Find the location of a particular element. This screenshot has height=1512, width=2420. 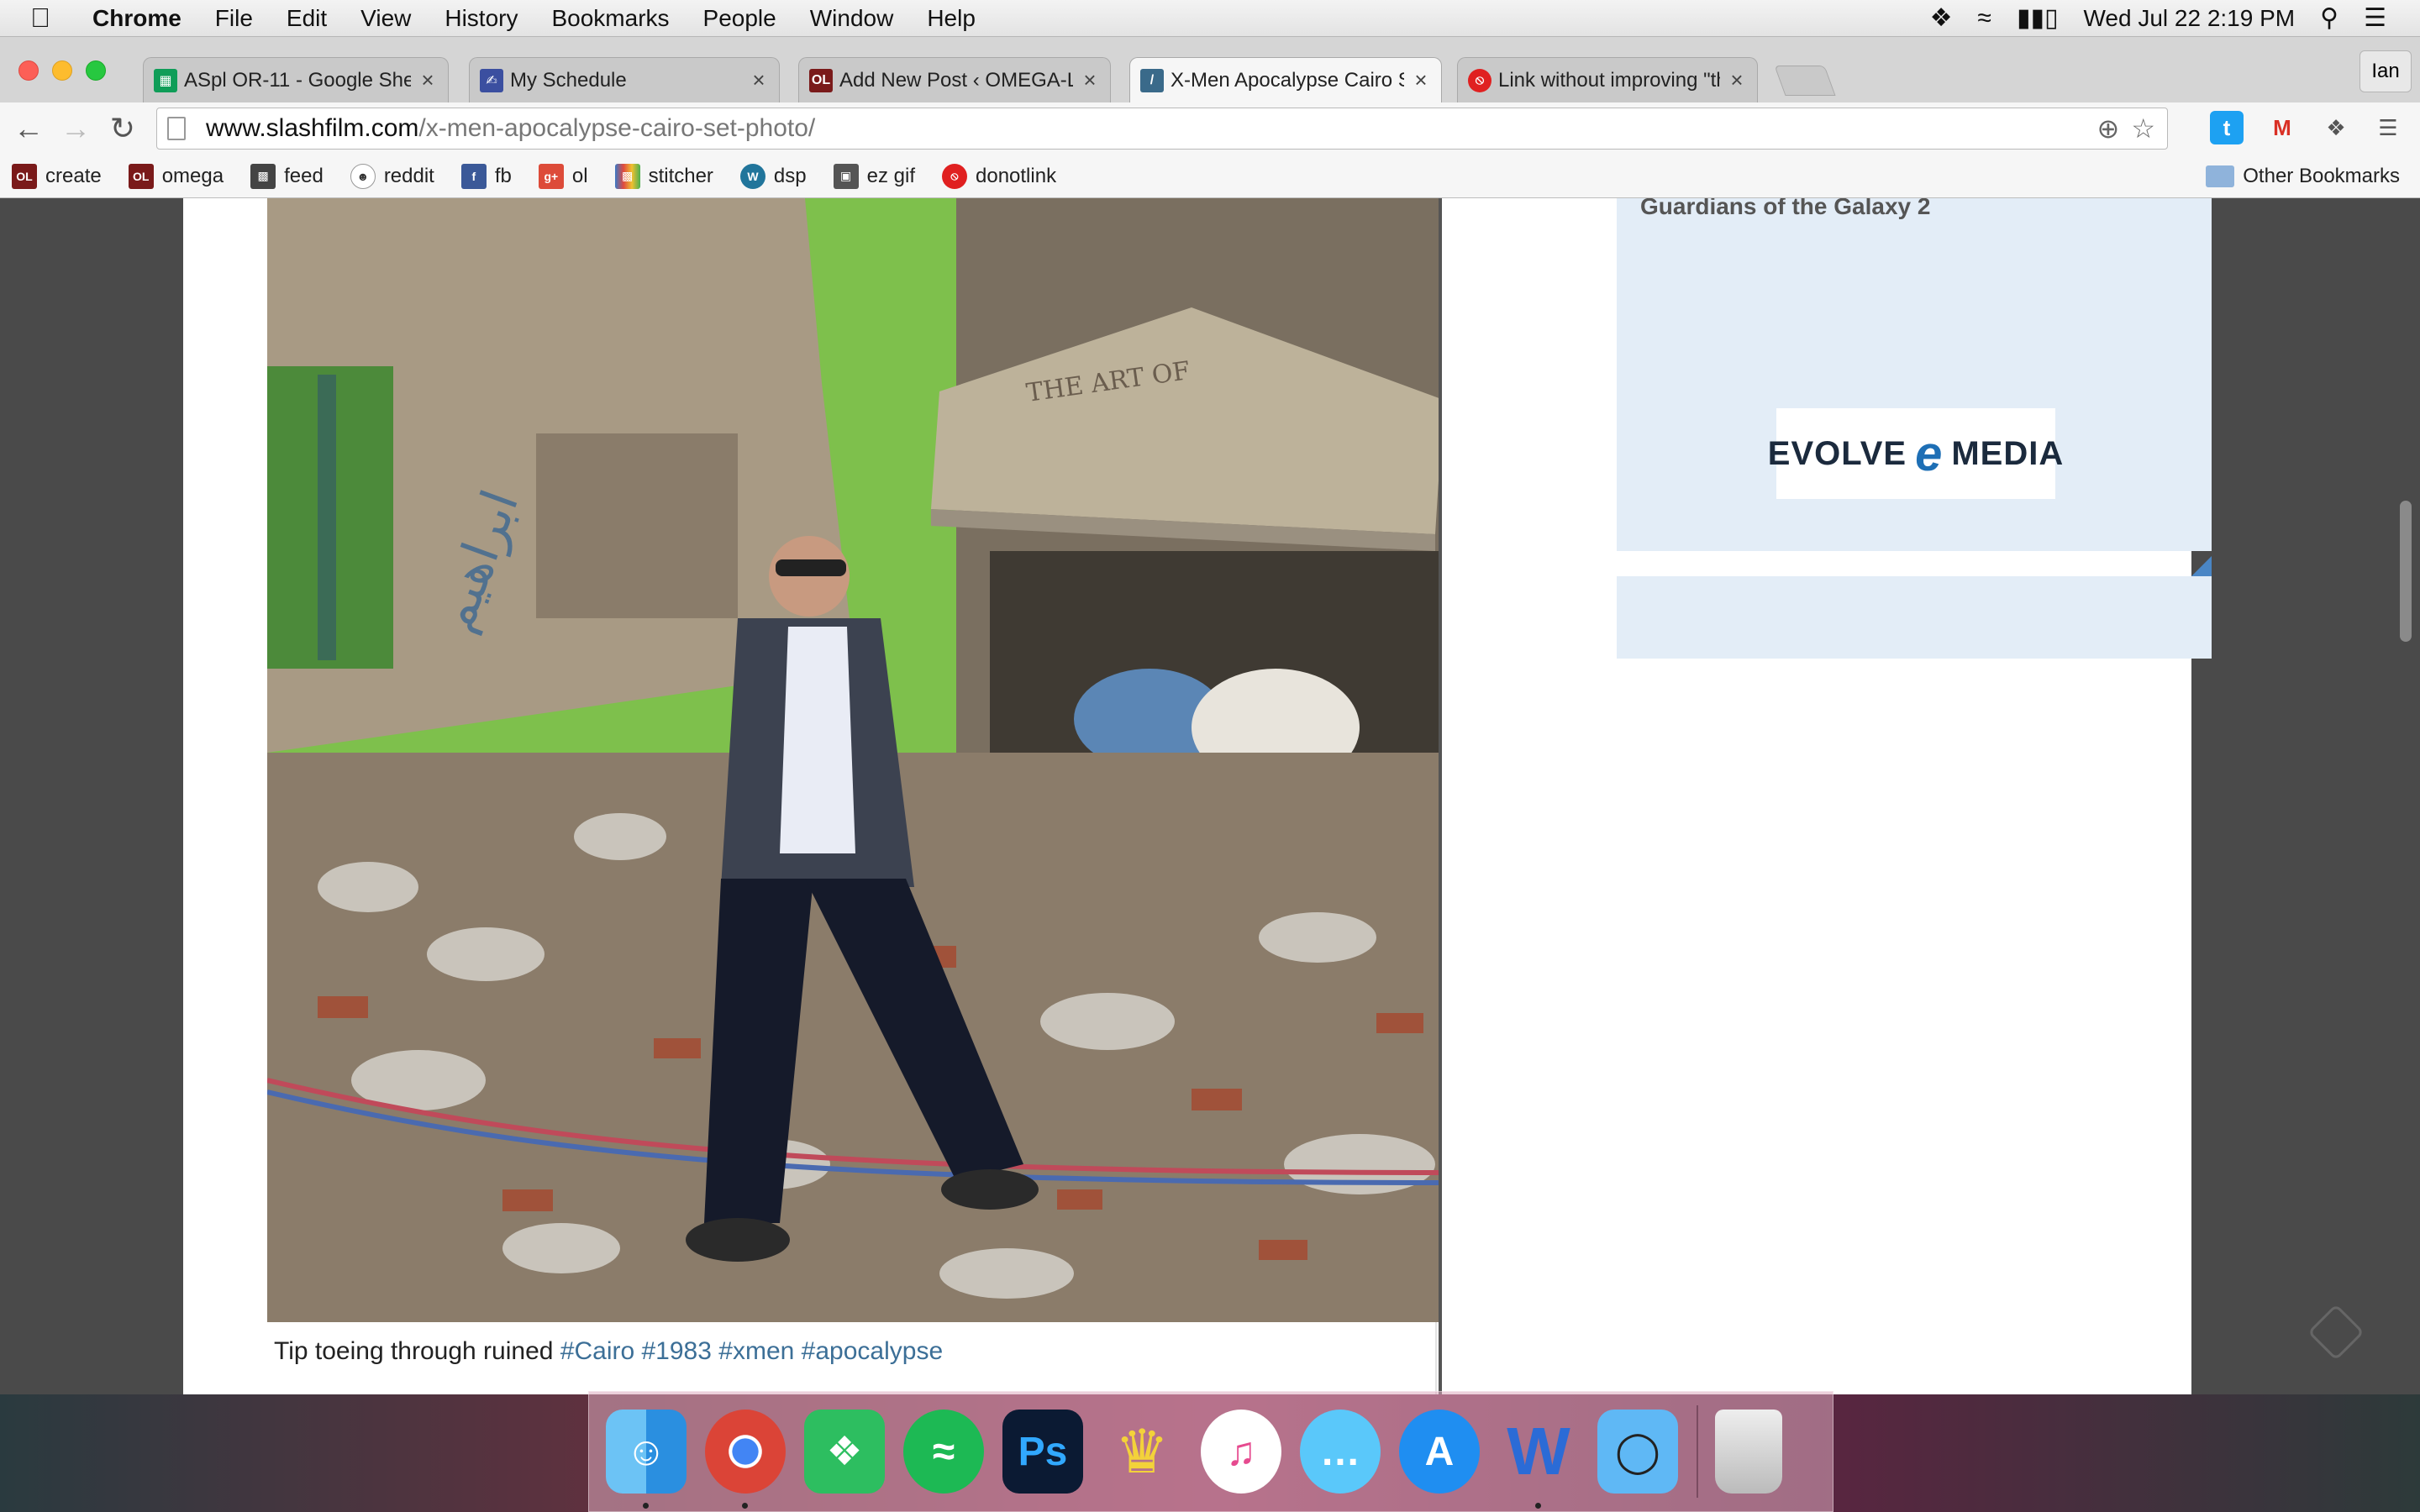

donotlink-icon: ⦸ is located at coordinates (955, 176).